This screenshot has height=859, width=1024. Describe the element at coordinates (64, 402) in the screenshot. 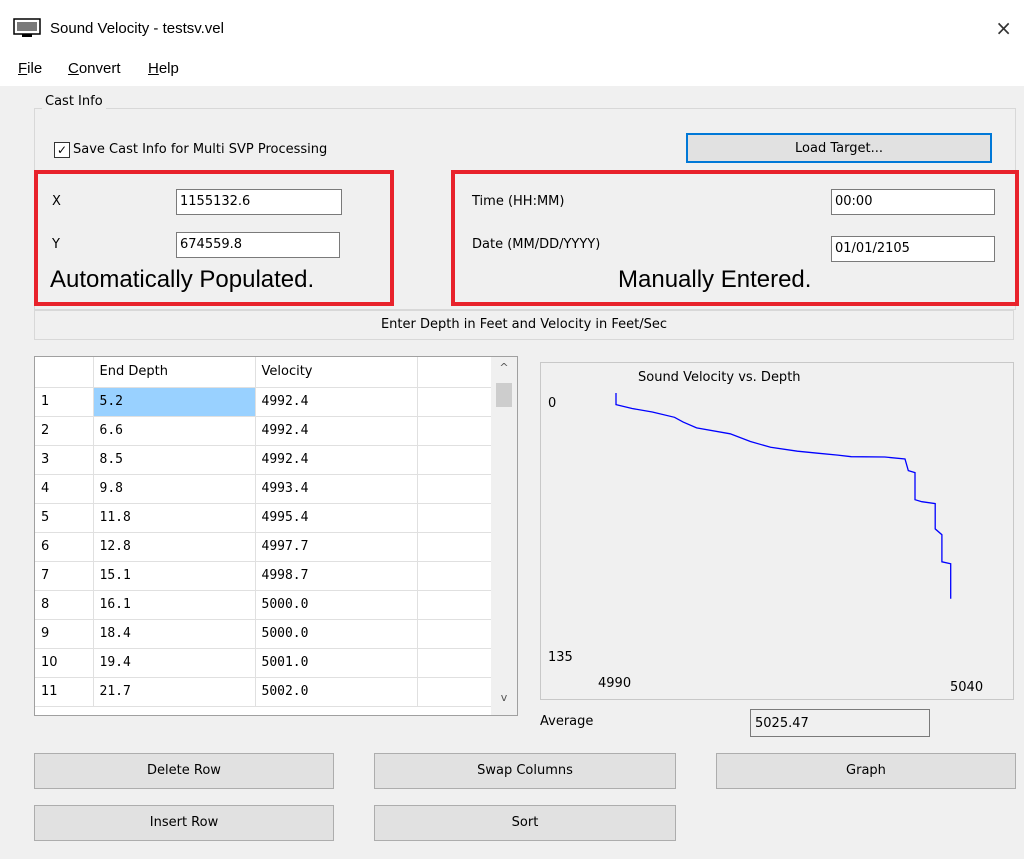

I see `row-number-cell: 1` at that location.